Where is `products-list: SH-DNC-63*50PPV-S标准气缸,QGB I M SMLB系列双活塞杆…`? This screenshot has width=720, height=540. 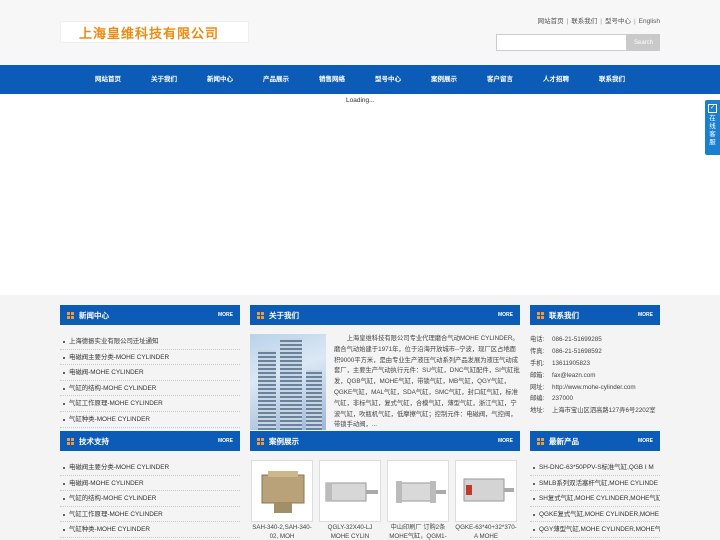 products-list: SH-DNC-63*50PPV-S标准气缸,QGB I M SMLB系列双活塞杆… is located at coordinates (595, 499).